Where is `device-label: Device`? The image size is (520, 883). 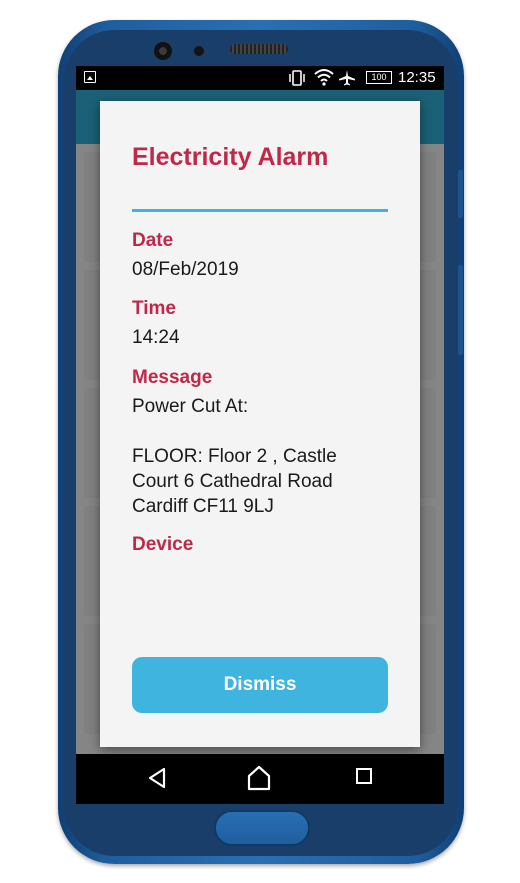
device-label: Device is located at coordinates (163, 544).